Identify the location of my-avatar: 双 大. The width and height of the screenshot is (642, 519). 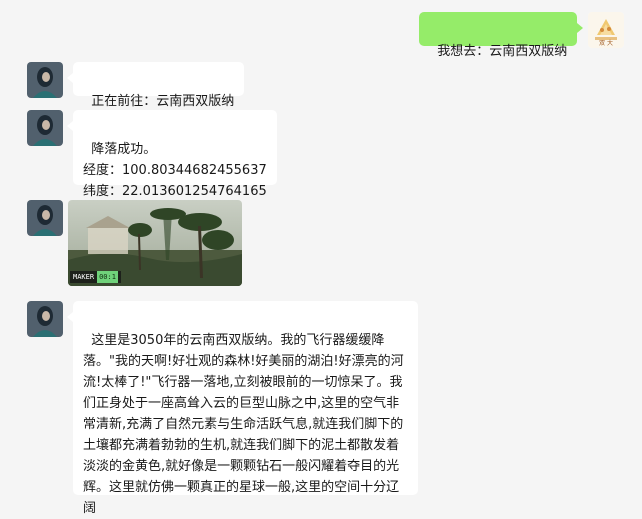
(606, 30).